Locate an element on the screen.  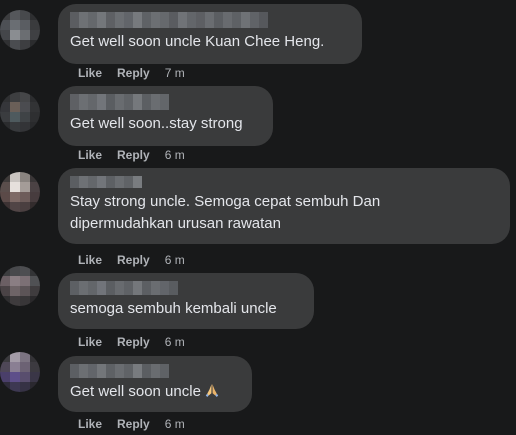
comment-text: Get well soon uncle Kuan Chee Heng. is located at coordinates (197, 41).